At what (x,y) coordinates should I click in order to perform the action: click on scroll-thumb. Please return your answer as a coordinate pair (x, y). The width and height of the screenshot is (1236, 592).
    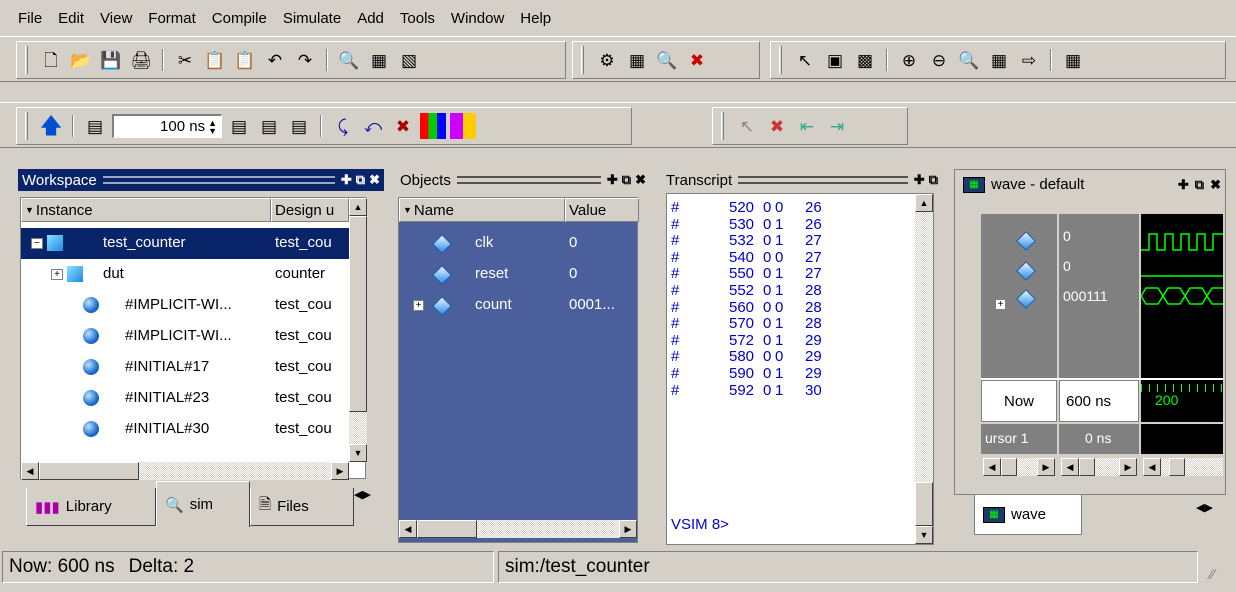
    Looking at the image, I should click on (358, 314).